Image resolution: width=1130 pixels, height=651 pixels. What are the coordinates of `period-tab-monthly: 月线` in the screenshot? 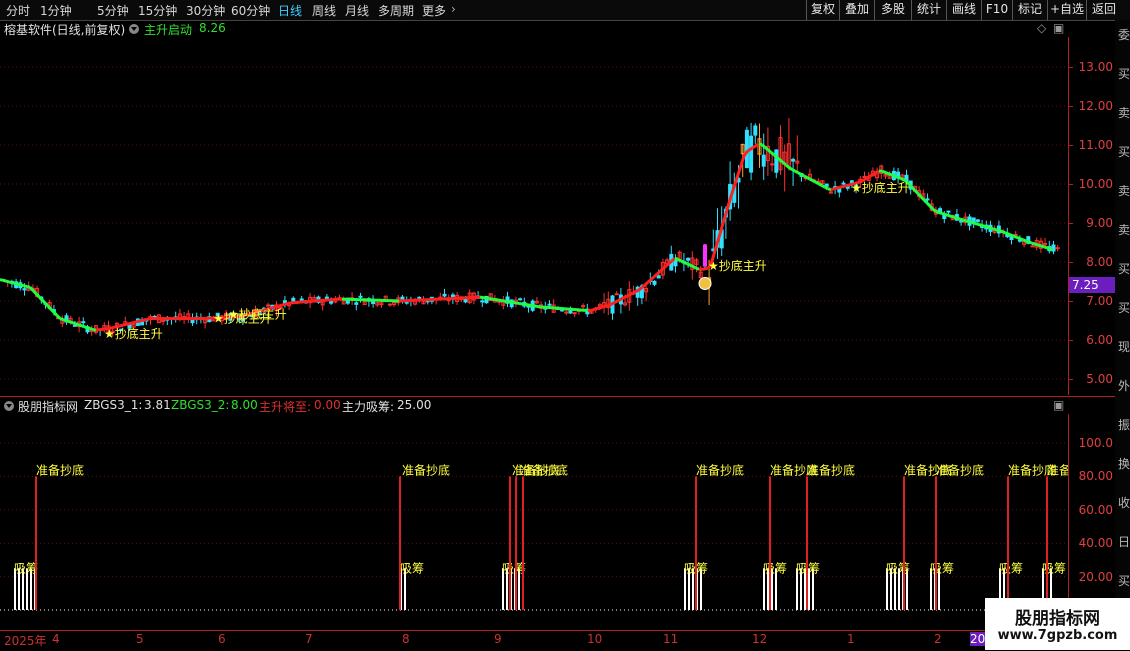 It's located at (357, 10).